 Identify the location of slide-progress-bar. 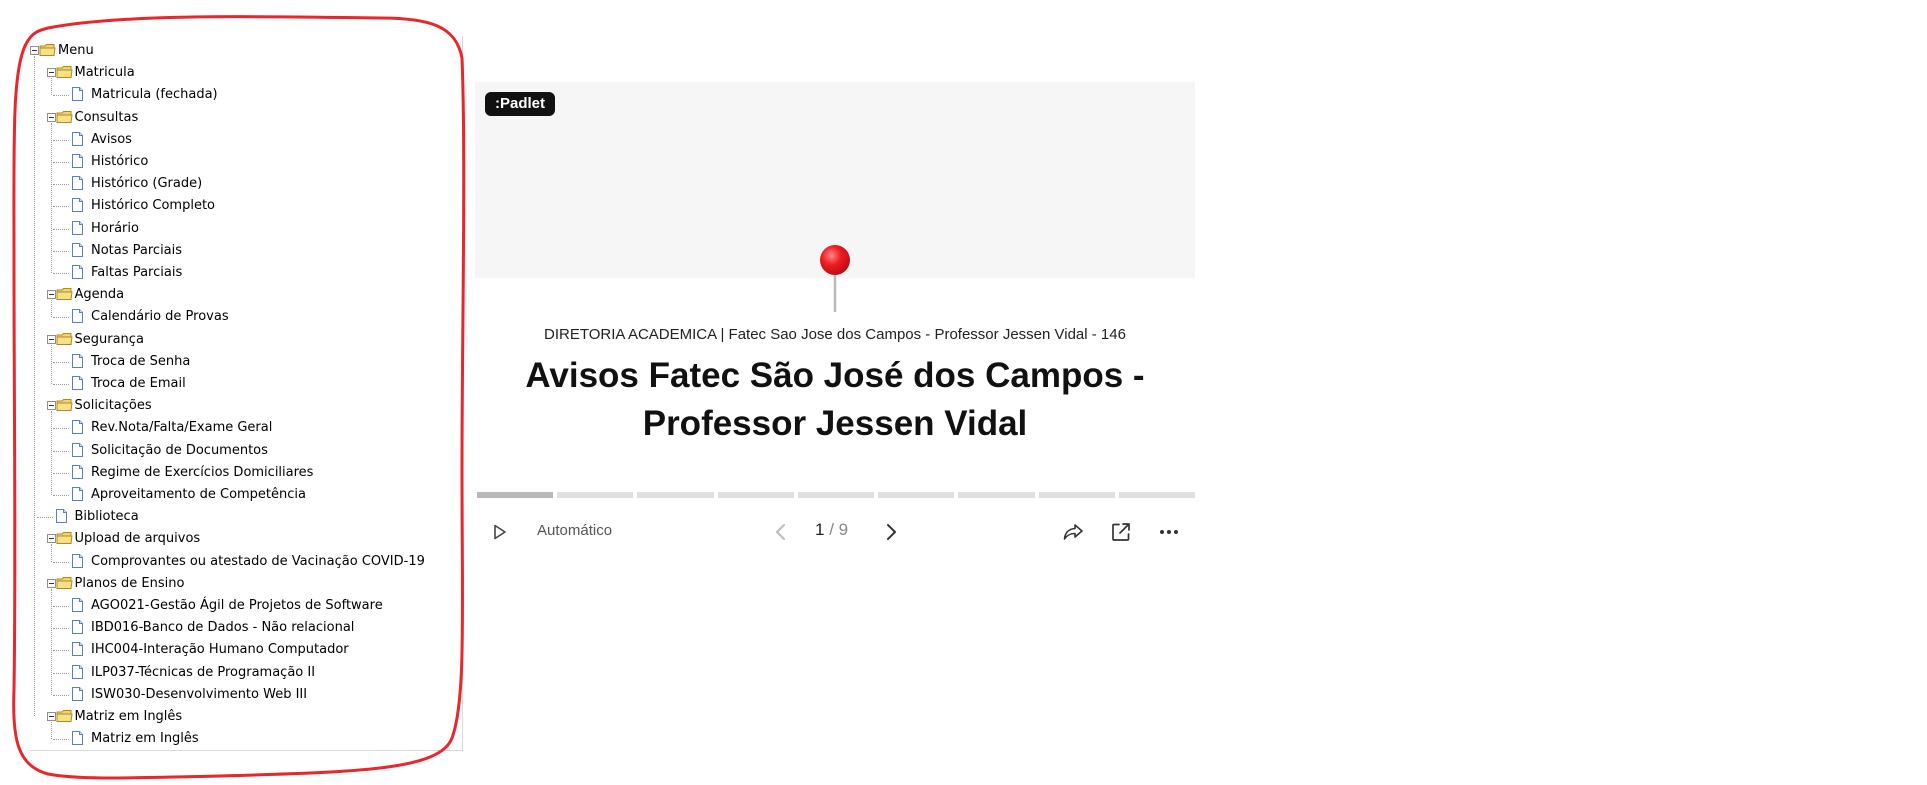
(836, 495).